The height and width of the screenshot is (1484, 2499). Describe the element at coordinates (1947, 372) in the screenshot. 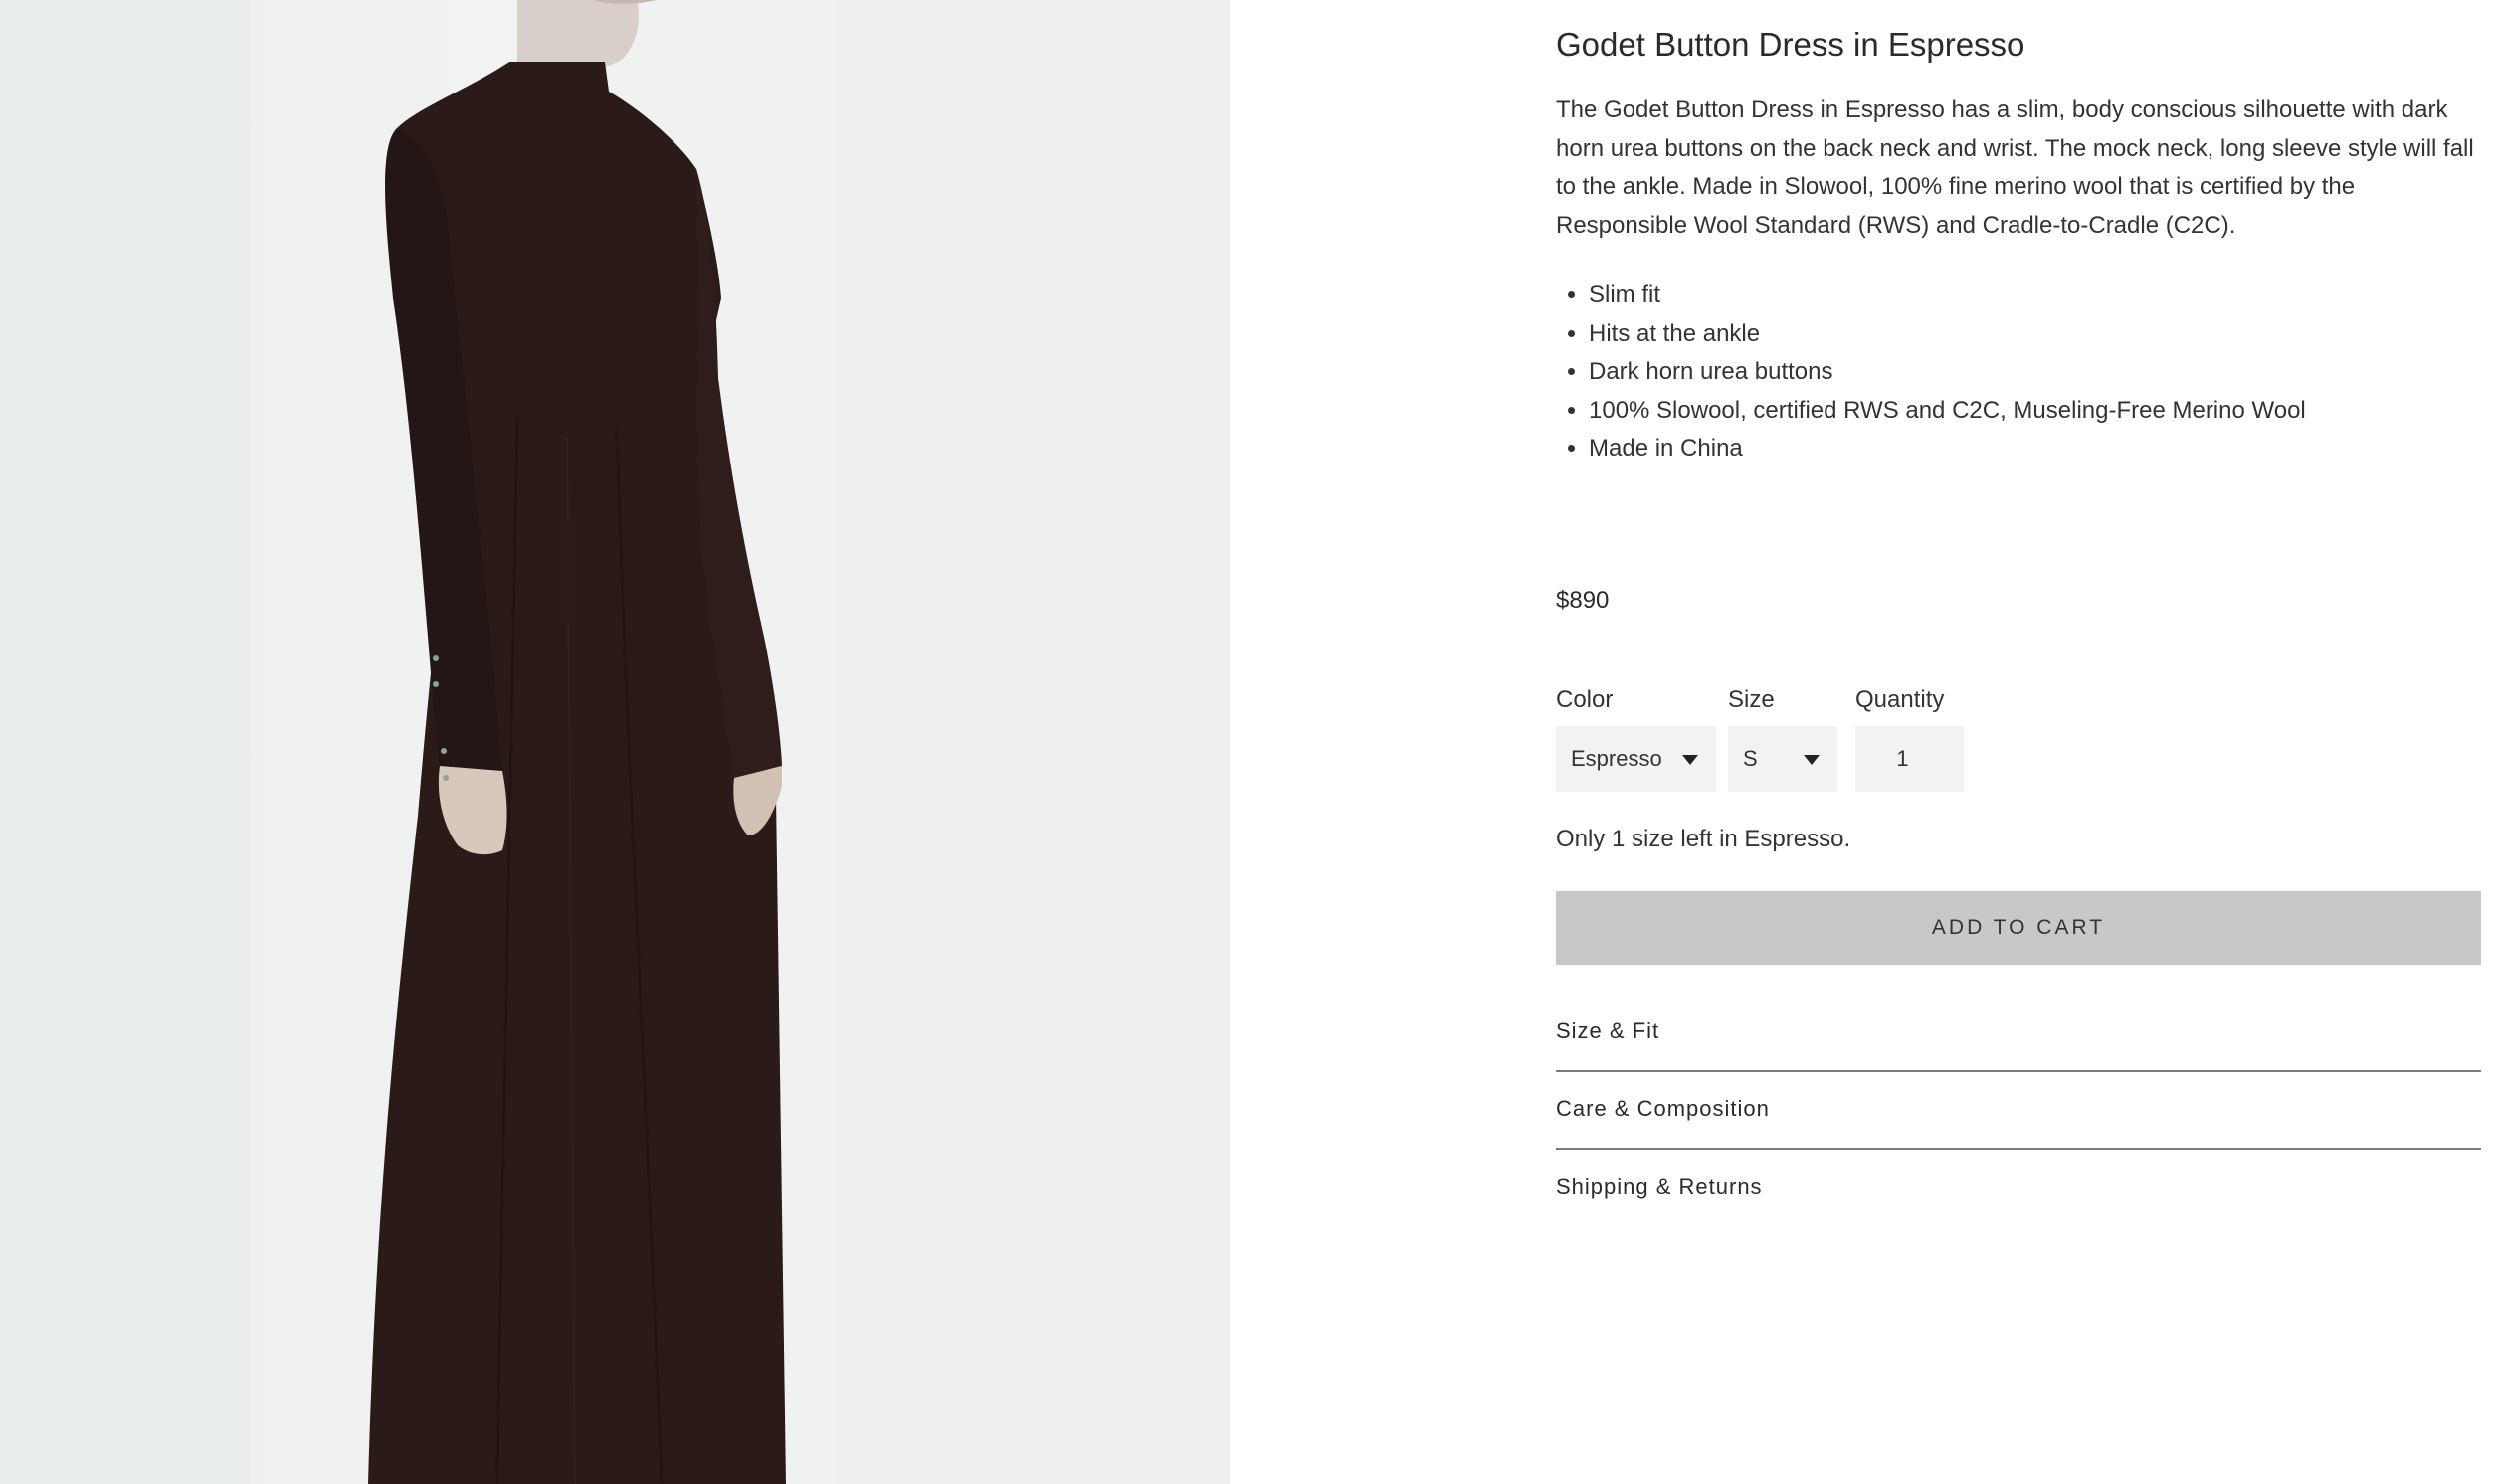

I see `feature-item: Dark horn urea buttons` at that location.